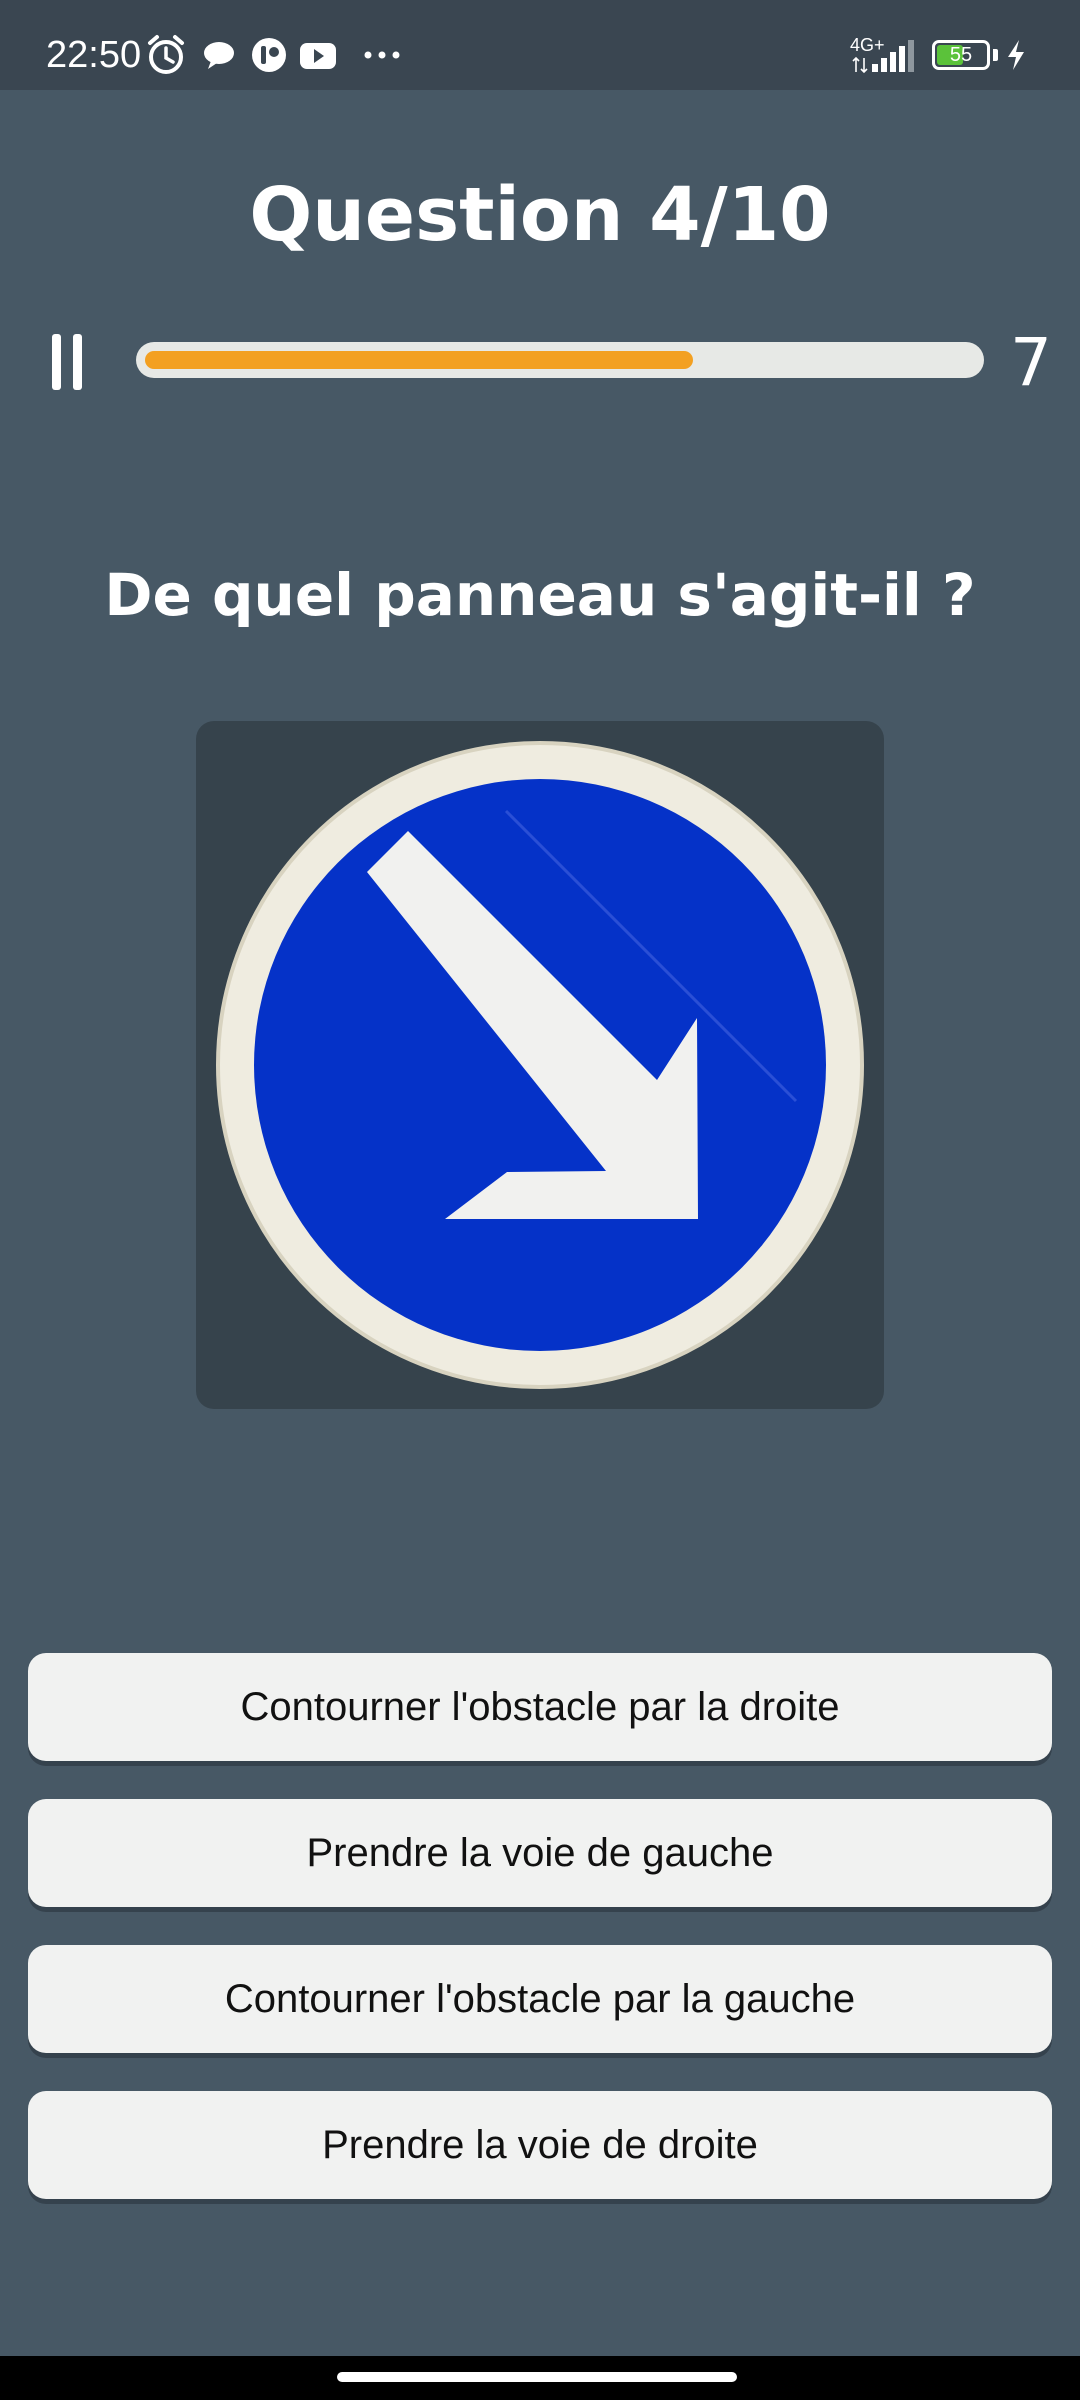 Image resolution: width=1080 pixels, height=2400 pixels. What do you see at coordinates (318, 56) in the screenshot?
I see `youtube-icon` at bounding box center [318, 56].